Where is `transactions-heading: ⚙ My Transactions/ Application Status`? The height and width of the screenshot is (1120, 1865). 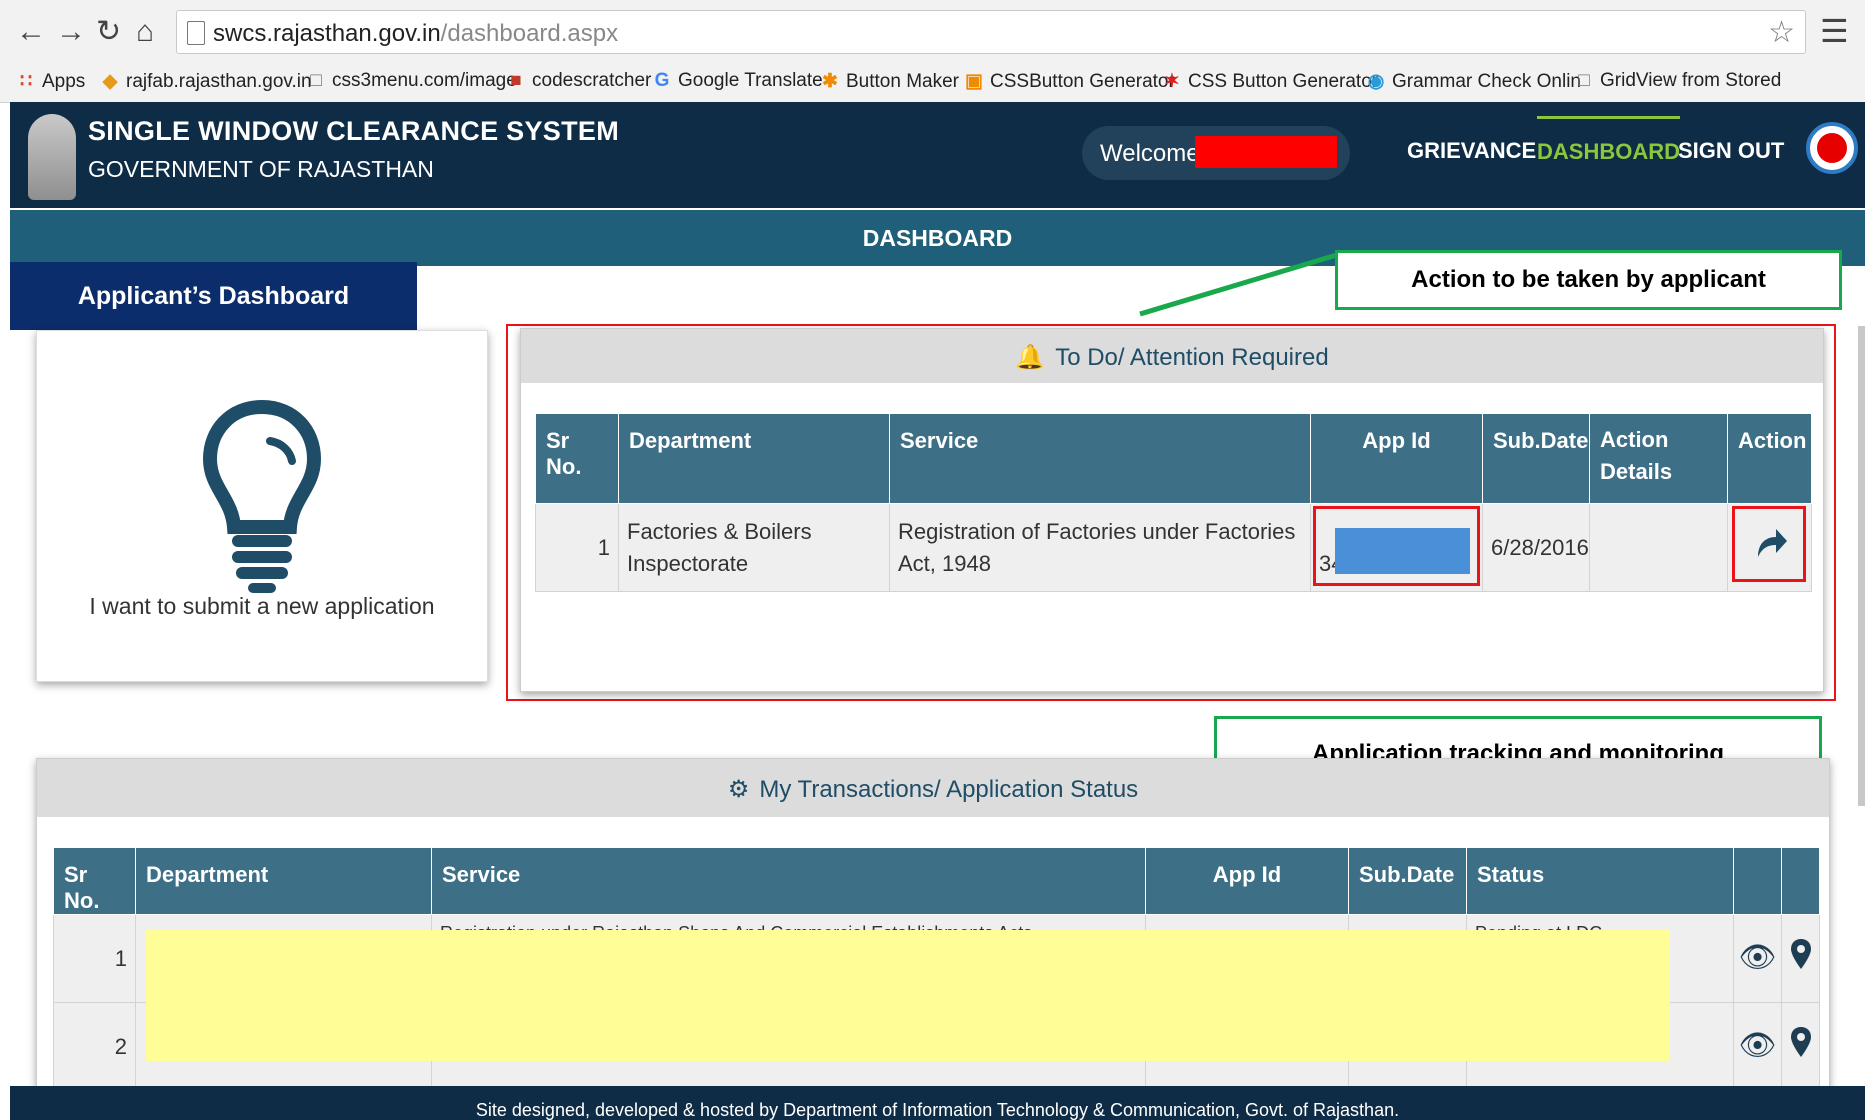
transactions-heading: ⚙ My Transactions/ Application Status is located at coordinates (933, 788).